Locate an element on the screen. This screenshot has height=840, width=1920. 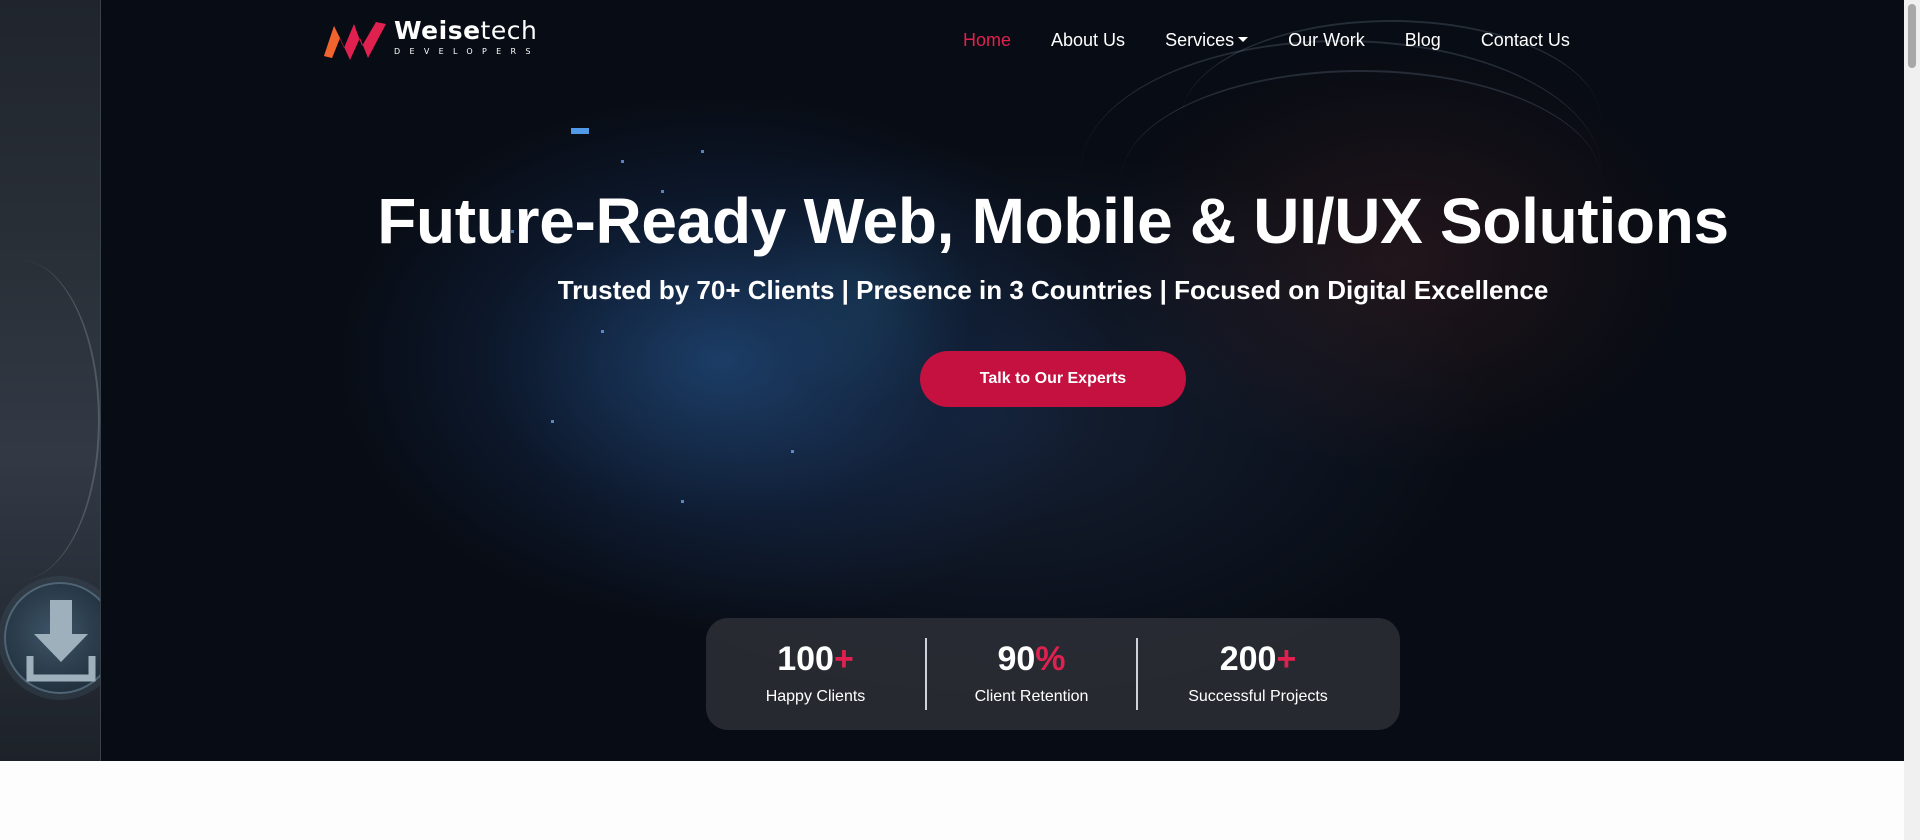
nav-services: Services is located at coordinates (1207, 40).